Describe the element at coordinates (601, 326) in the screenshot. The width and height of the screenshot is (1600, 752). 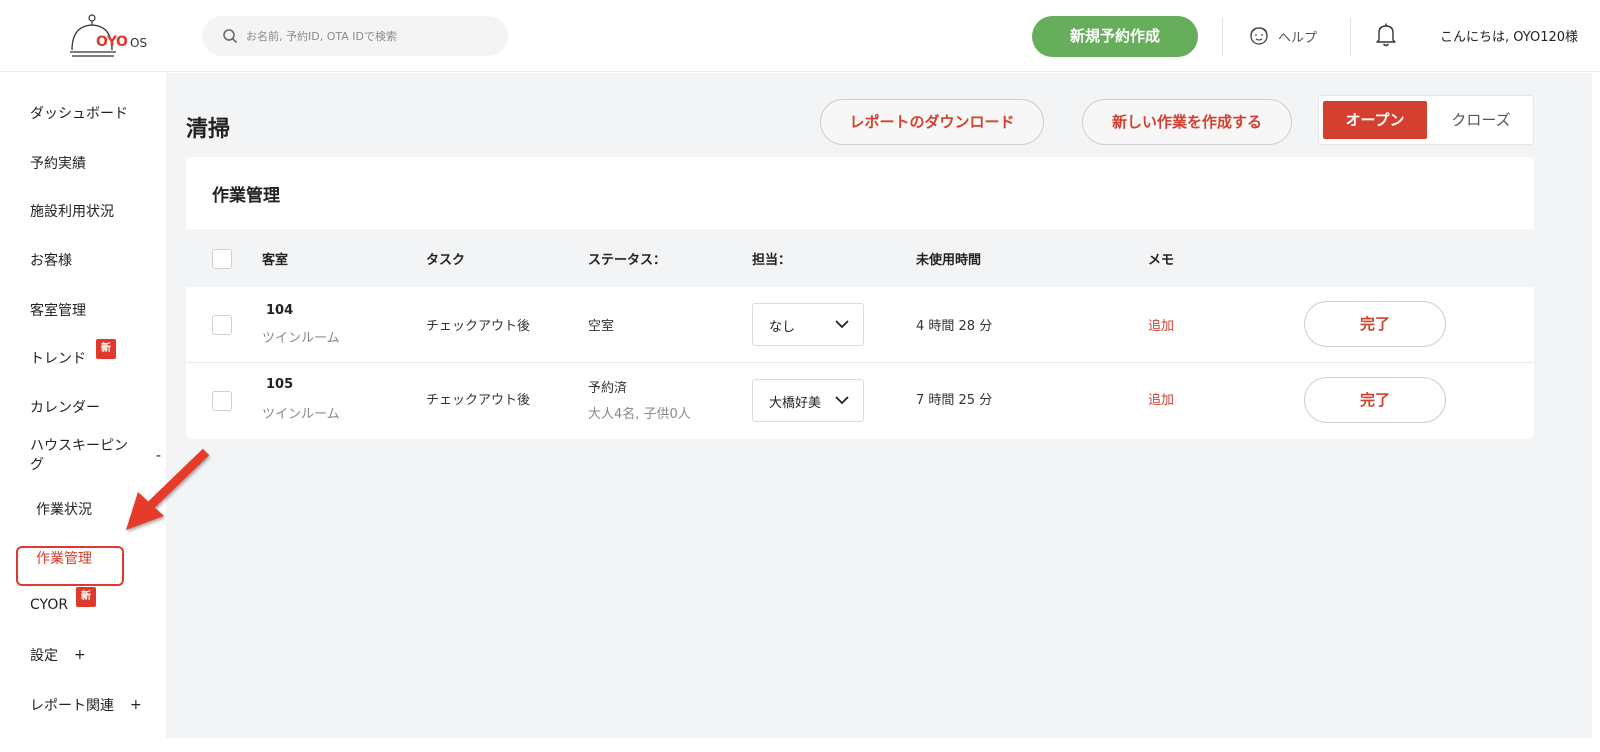
I see `room-status: 空室` at that location.